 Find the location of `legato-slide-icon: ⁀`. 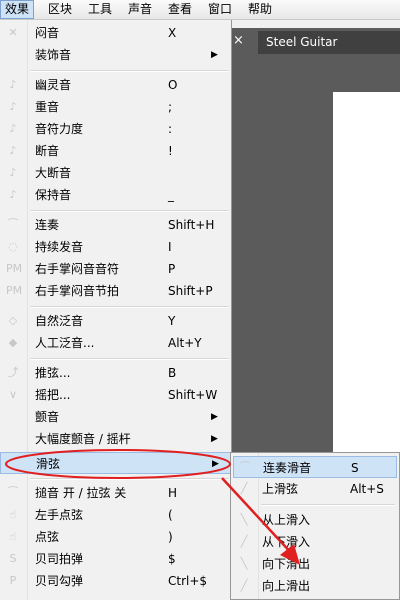

legato-slide-icon: ⁀ is located at coordinates (245, 467).